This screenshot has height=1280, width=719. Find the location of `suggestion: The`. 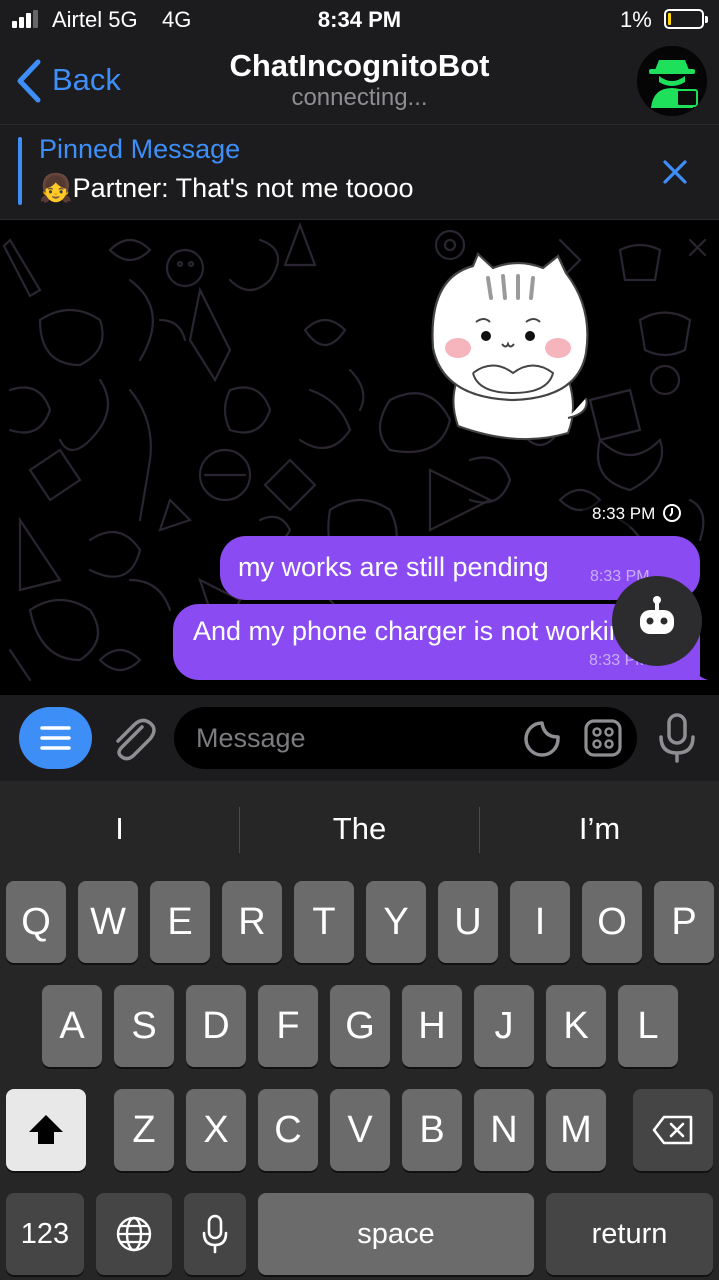

suggestion: The is located at coordinates (359, 829).